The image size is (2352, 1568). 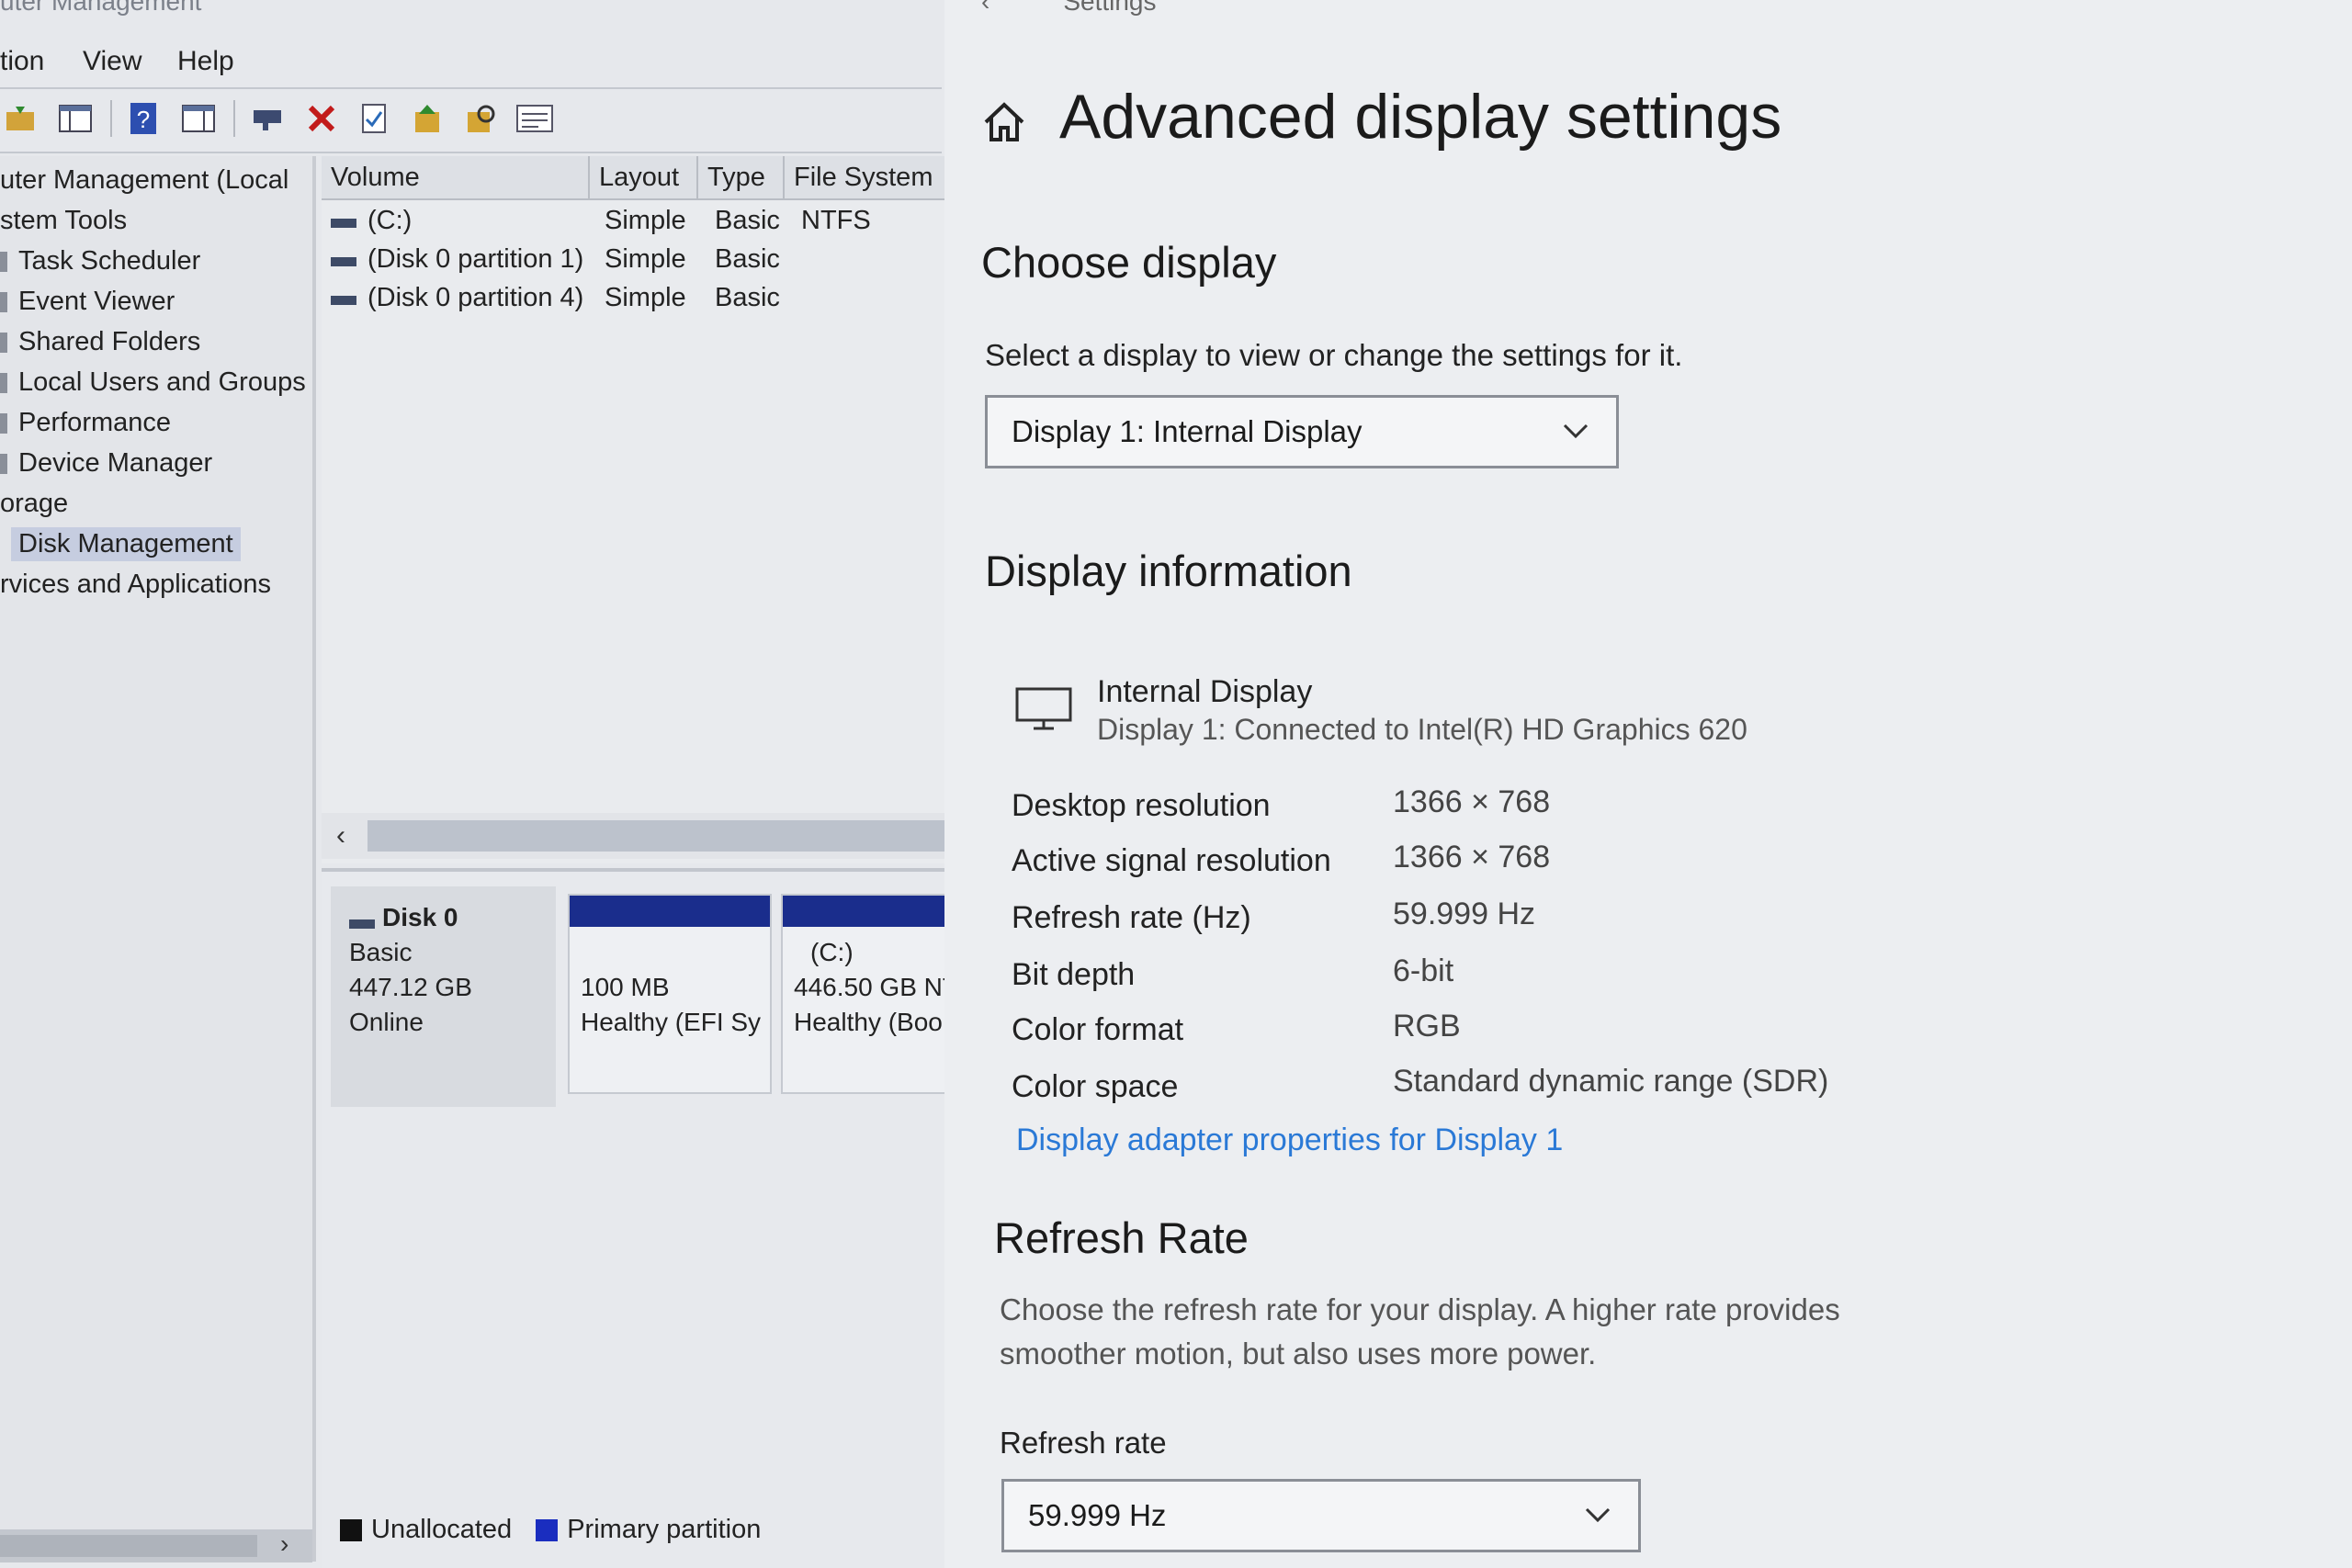 I want to click on legend: Unallocated Primary partition, so click(x=550, y=1530).